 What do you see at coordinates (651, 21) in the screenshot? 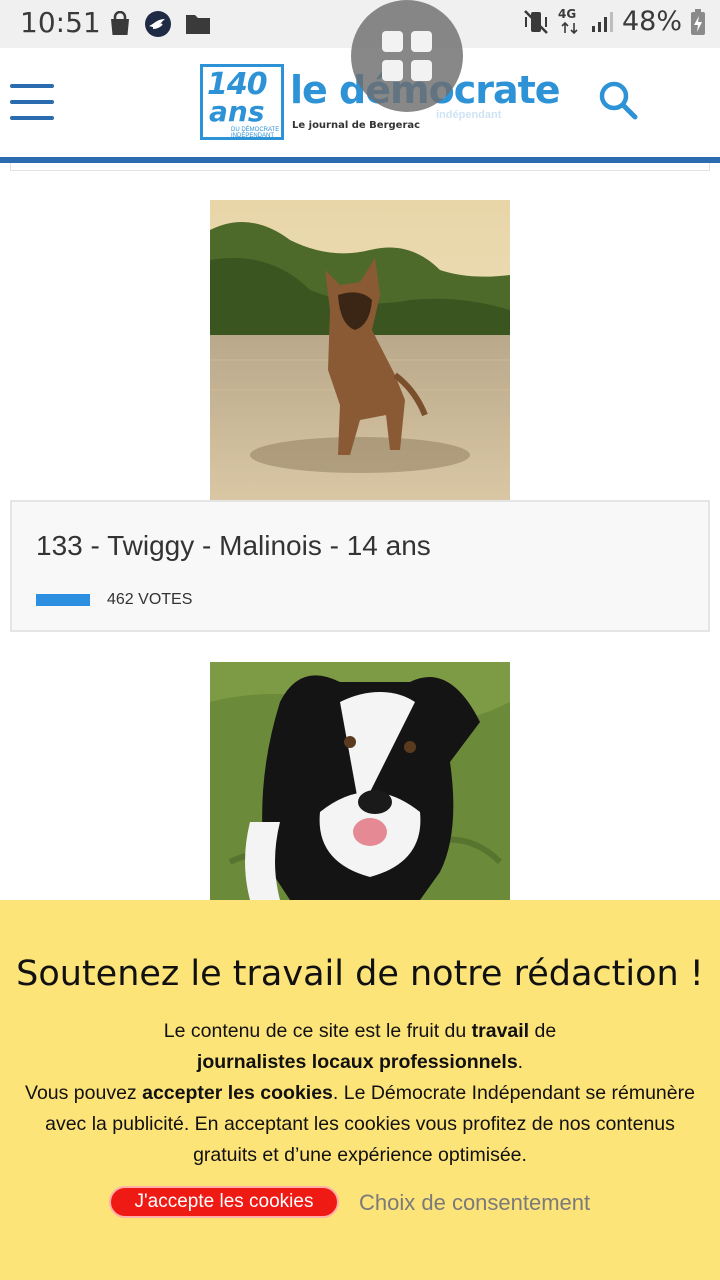
I see `battery-percentage: 48%` at bounding box center [651, 21].